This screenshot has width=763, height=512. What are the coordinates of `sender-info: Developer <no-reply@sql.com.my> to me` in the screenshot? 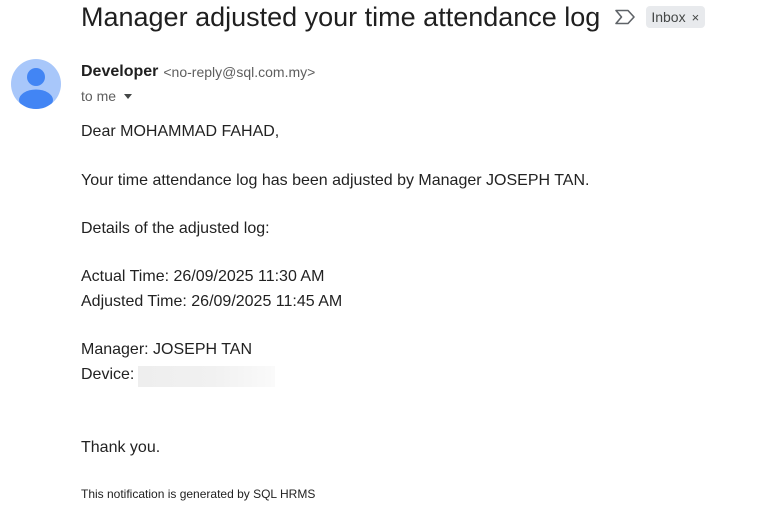 It's located at (198, 84).